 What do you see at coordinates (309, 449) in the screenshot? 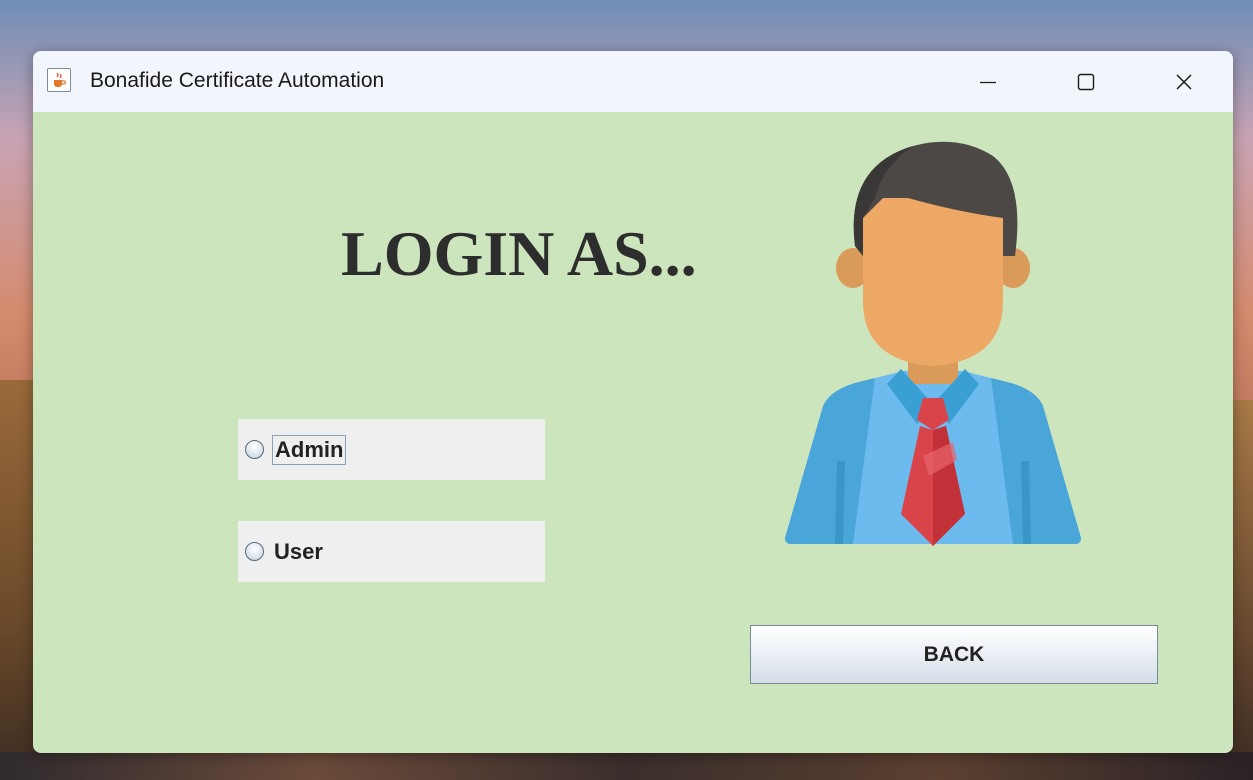
I see `admin-radio-label: Admin` at bounding box center [309, 449].